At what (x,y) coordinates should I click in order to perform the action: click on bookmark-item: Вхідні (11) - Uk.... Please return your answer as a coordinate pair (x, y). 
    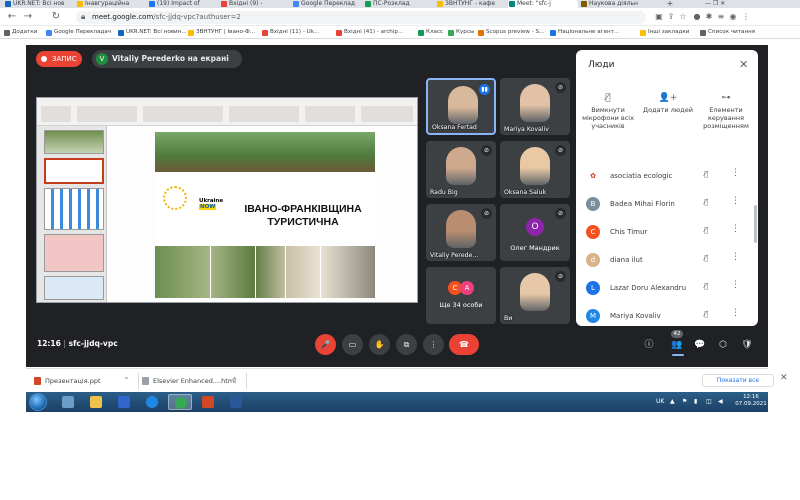
    Looking at the image, I should click on (290, 32).